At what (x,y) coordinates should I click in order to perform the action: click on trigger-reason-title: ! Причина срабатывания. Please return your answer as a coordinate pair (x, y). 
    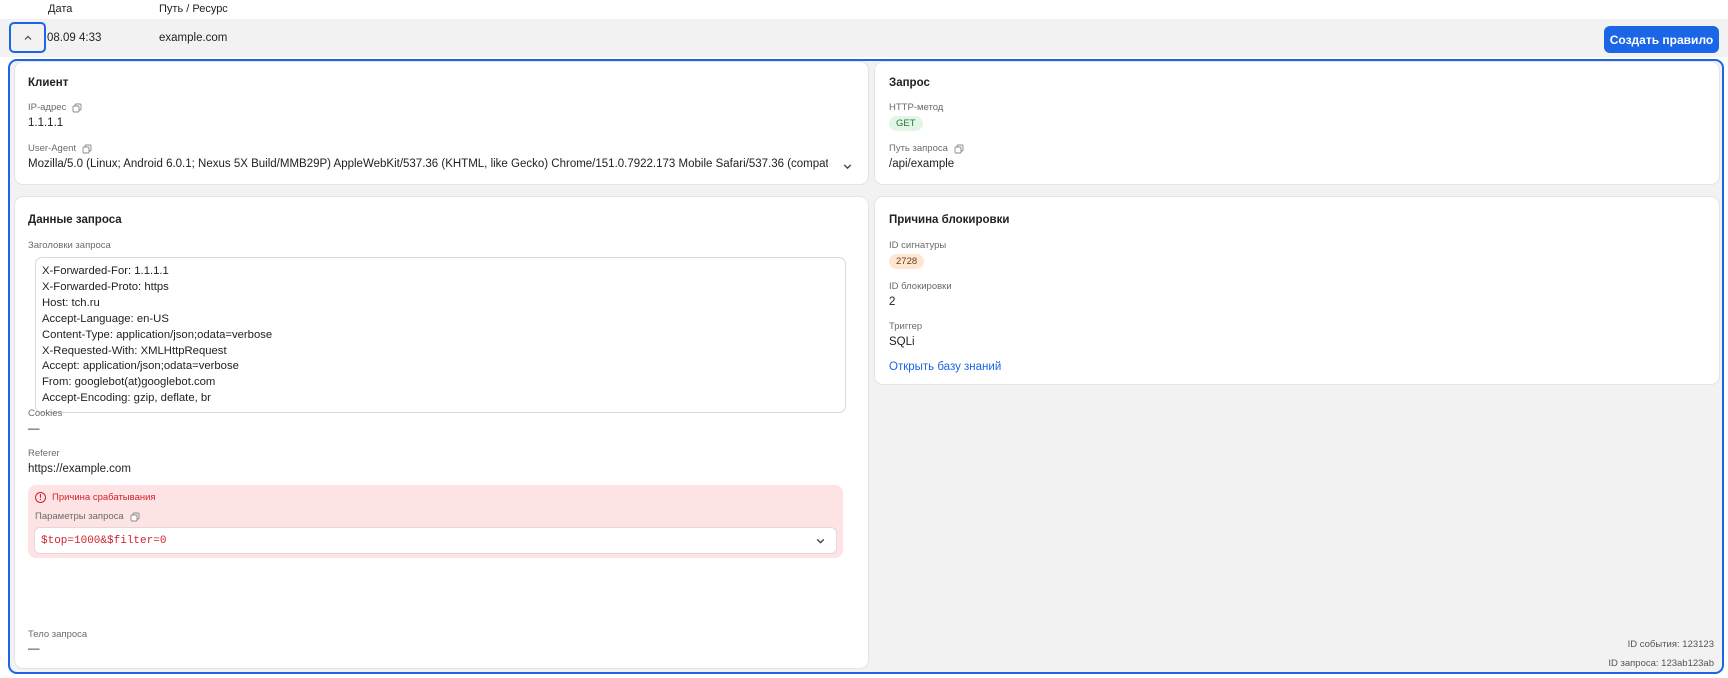
    Looking at the image, I should click on (95, 497).